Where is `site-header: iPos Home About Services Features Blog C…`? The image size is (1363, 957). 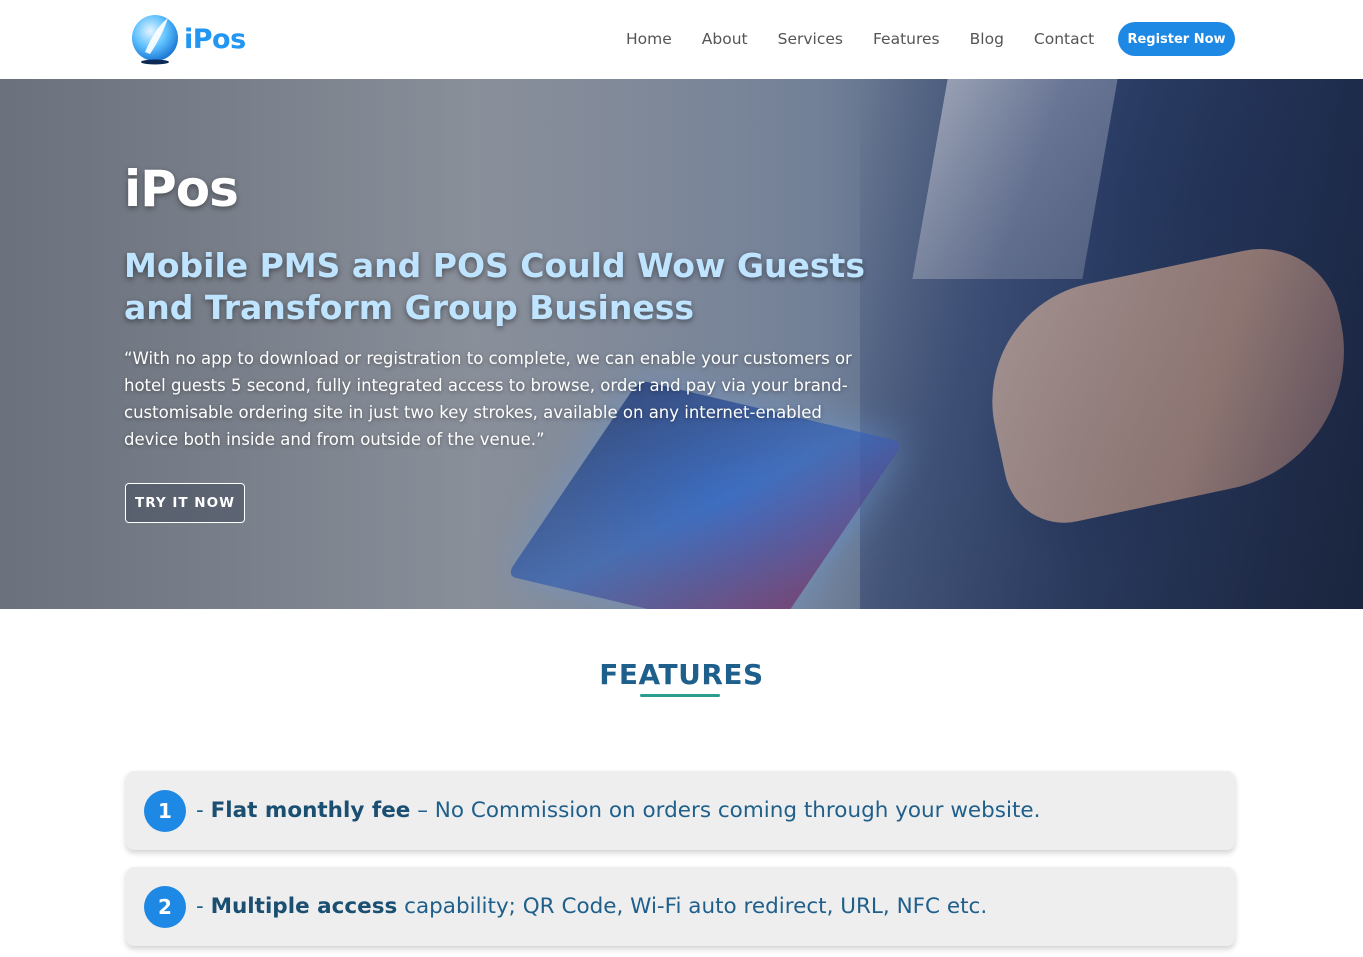
site-header: iPos Home About Services Features Blog C… is located at coordinates (681, 39).